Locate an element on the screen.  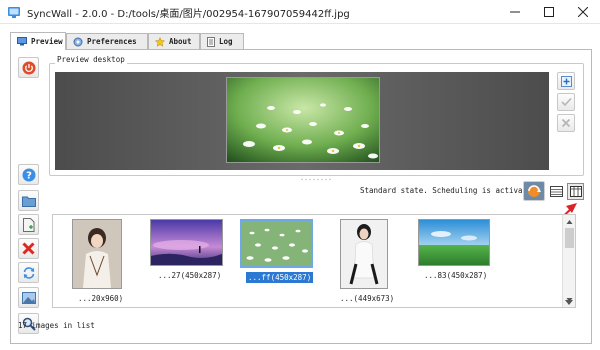
splitter-handle is located at coordinates (317, 179).